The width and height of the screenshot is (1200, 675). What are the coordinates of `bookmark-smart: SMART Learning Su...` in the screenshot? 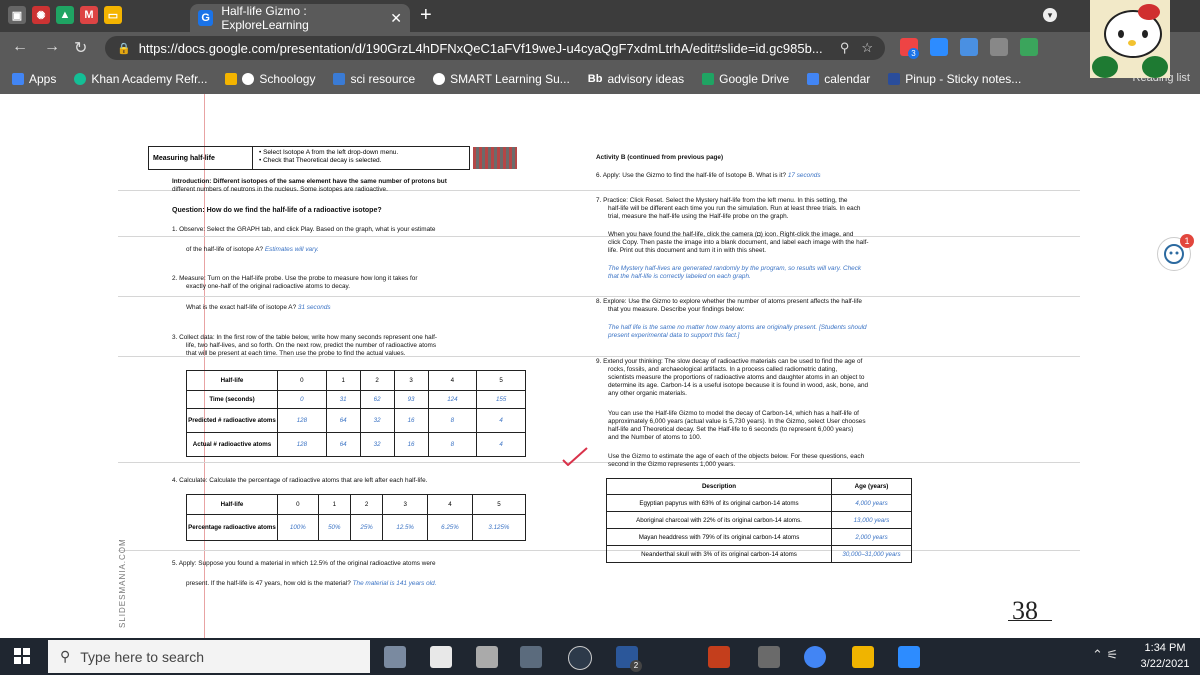 It's located at (501, 79).